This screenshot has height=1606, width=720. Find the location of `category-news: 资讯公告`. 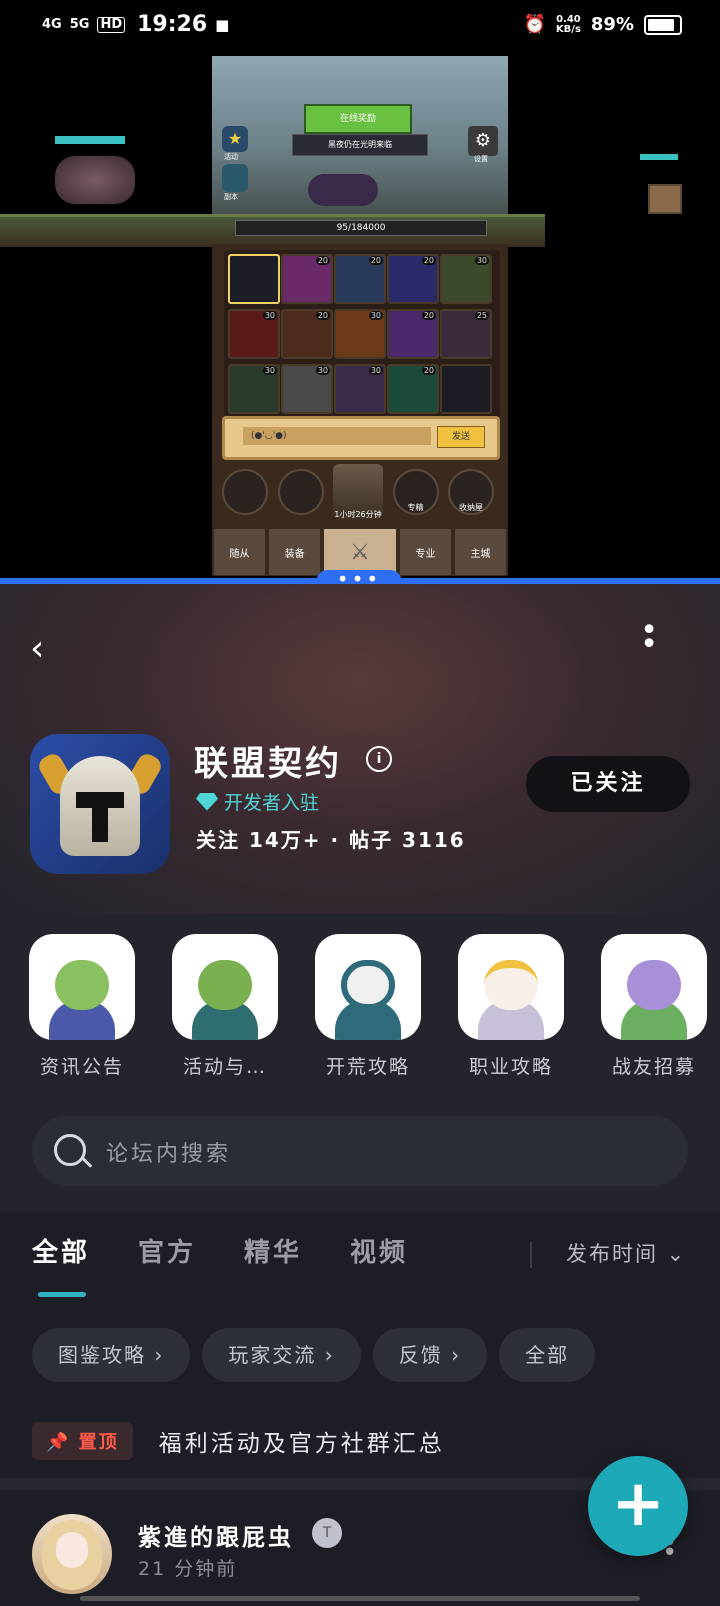

category-news: 资讯公告 is located at coordinates (82, 1006).